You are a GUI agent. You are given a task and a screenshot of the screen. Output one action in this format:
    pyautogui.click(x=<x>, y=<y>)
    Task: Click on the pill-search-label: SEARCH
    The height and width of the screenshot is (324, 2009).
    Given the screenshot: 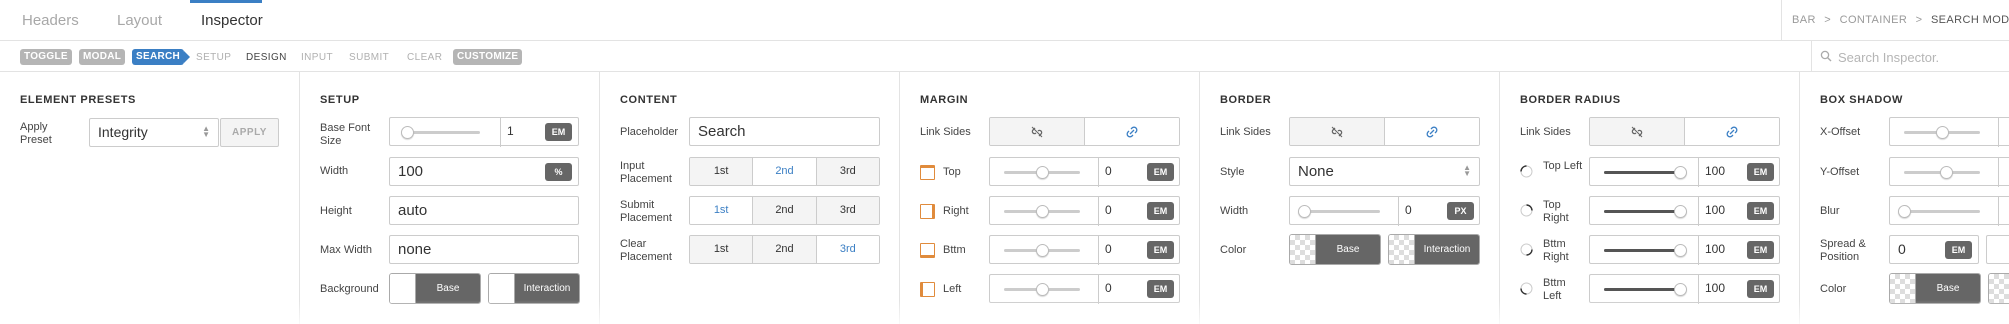 What is the action you would take?
    pyautogui.click(x=158, y=56)
    